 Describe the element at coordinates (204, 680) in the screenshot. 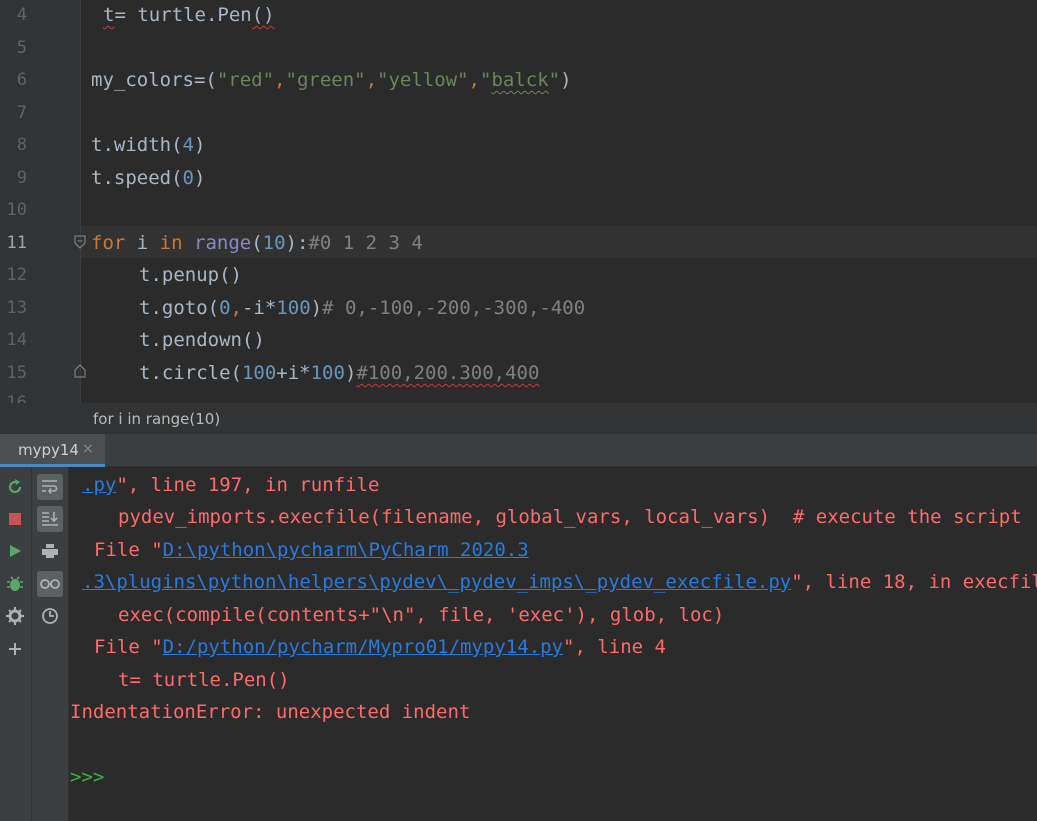

I see `console-line: t= turtle.Pen()` at that location.